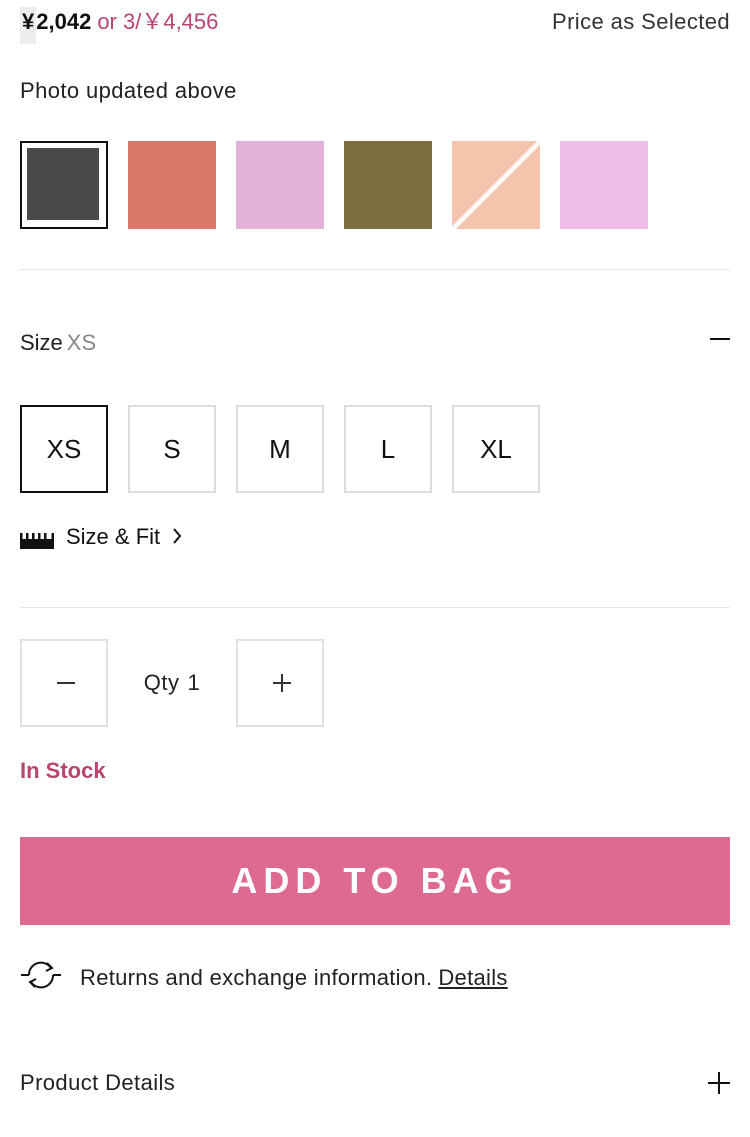  I want to click on size-options: XS S M L XL, so click(280, 449).